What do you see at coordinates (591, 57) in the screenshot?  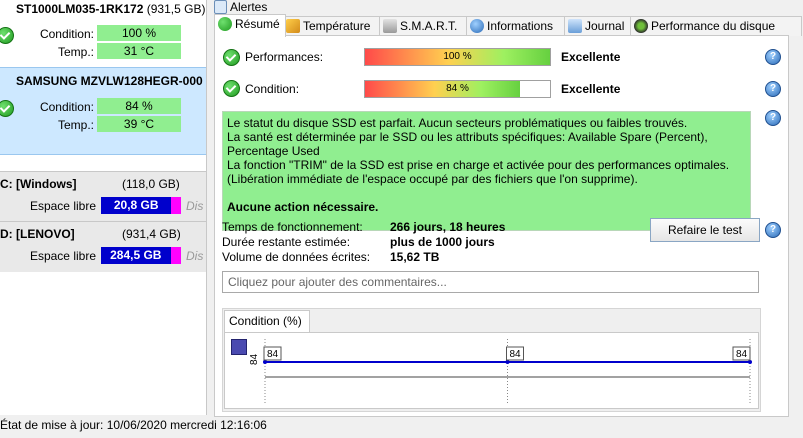 I see `performances-rating: Excellente` at bounding box center [591, 57].